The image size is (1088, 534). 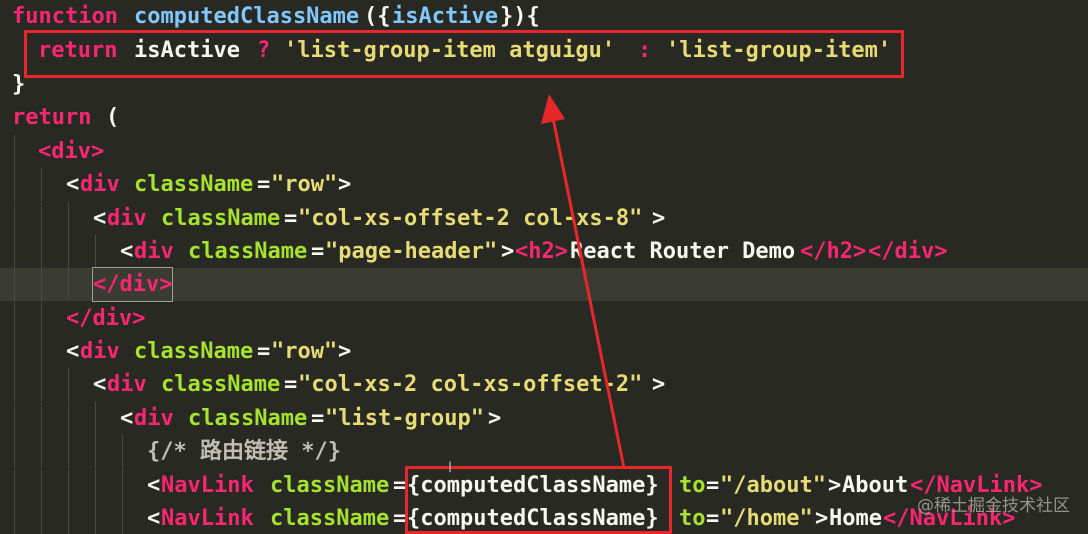 What do you see at coordinates (544, 451) in the screenshot?
I see `code-line-14: {/* 路由链接 */}` at bounding box center [544, 451].